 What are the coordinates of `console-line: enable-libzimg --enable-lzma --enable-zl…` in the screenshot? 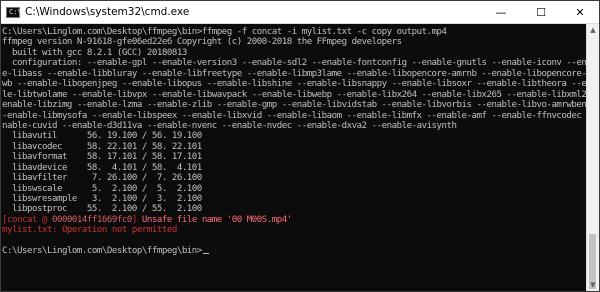 It's located at (294, 105).